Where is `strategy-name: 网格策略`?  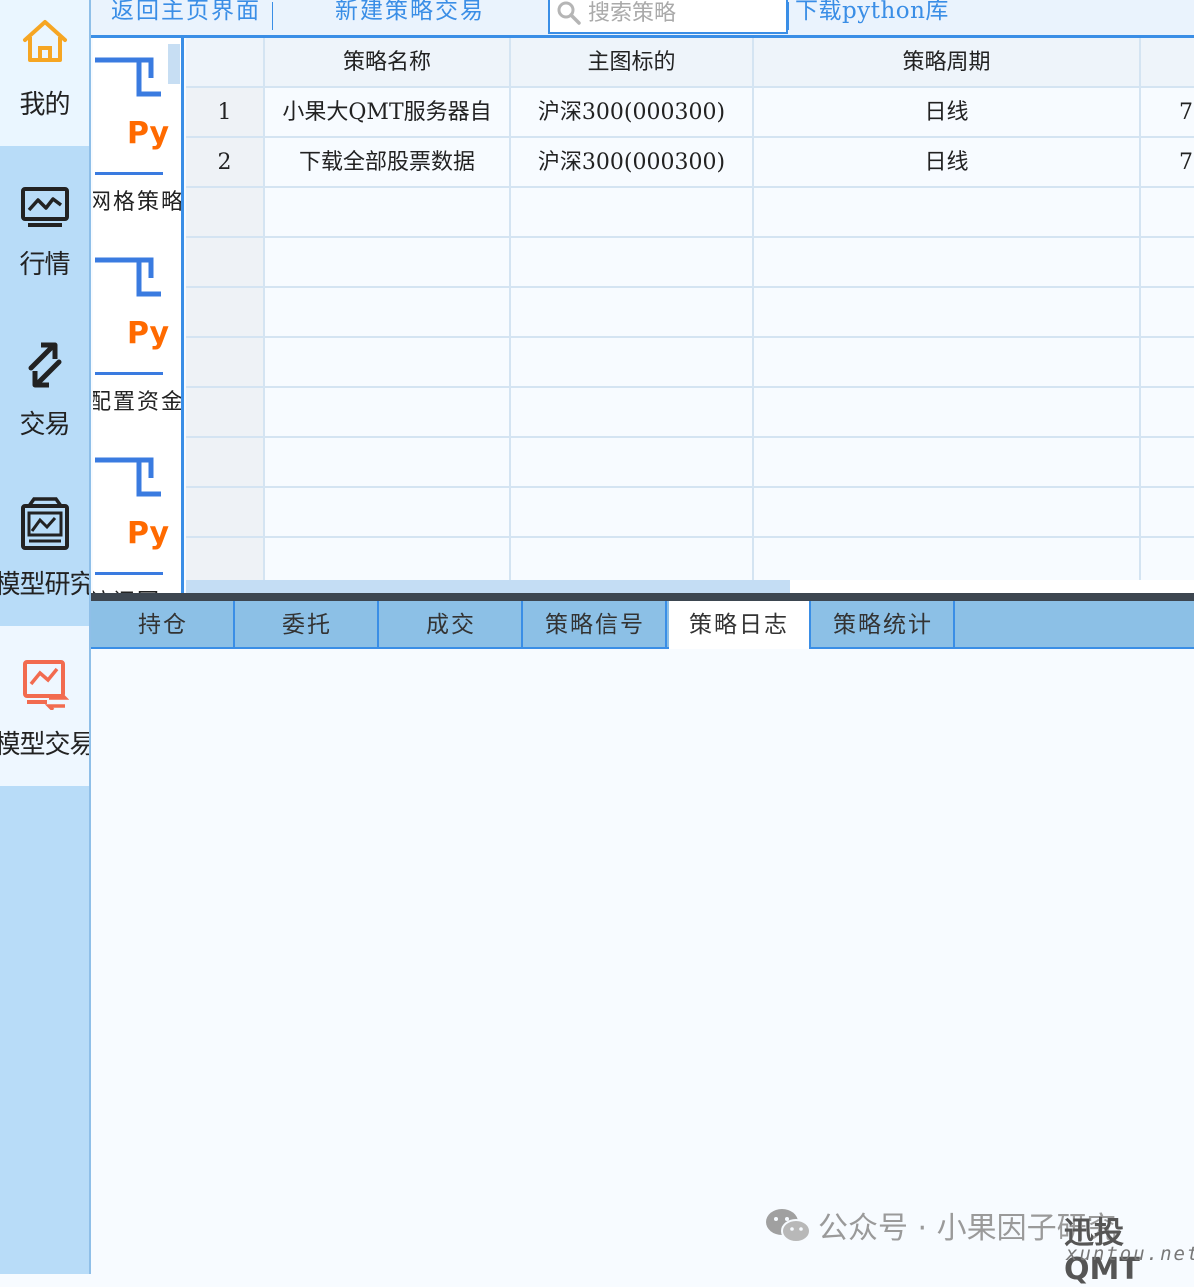 strategy-name: 网格策略 is located at coordinates (138, 202).